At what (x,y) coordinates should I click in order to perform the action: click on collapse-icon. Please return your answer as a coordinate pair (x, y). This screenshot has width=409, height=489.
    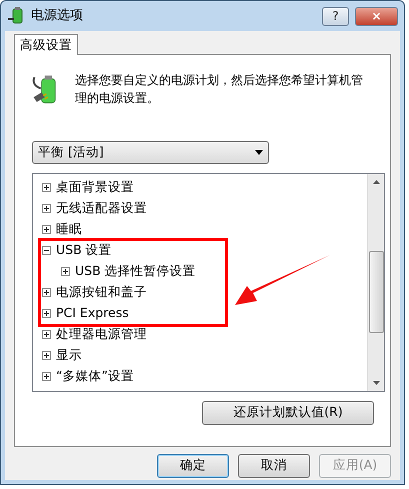
    Looking at the image, I should click on (46, 250).